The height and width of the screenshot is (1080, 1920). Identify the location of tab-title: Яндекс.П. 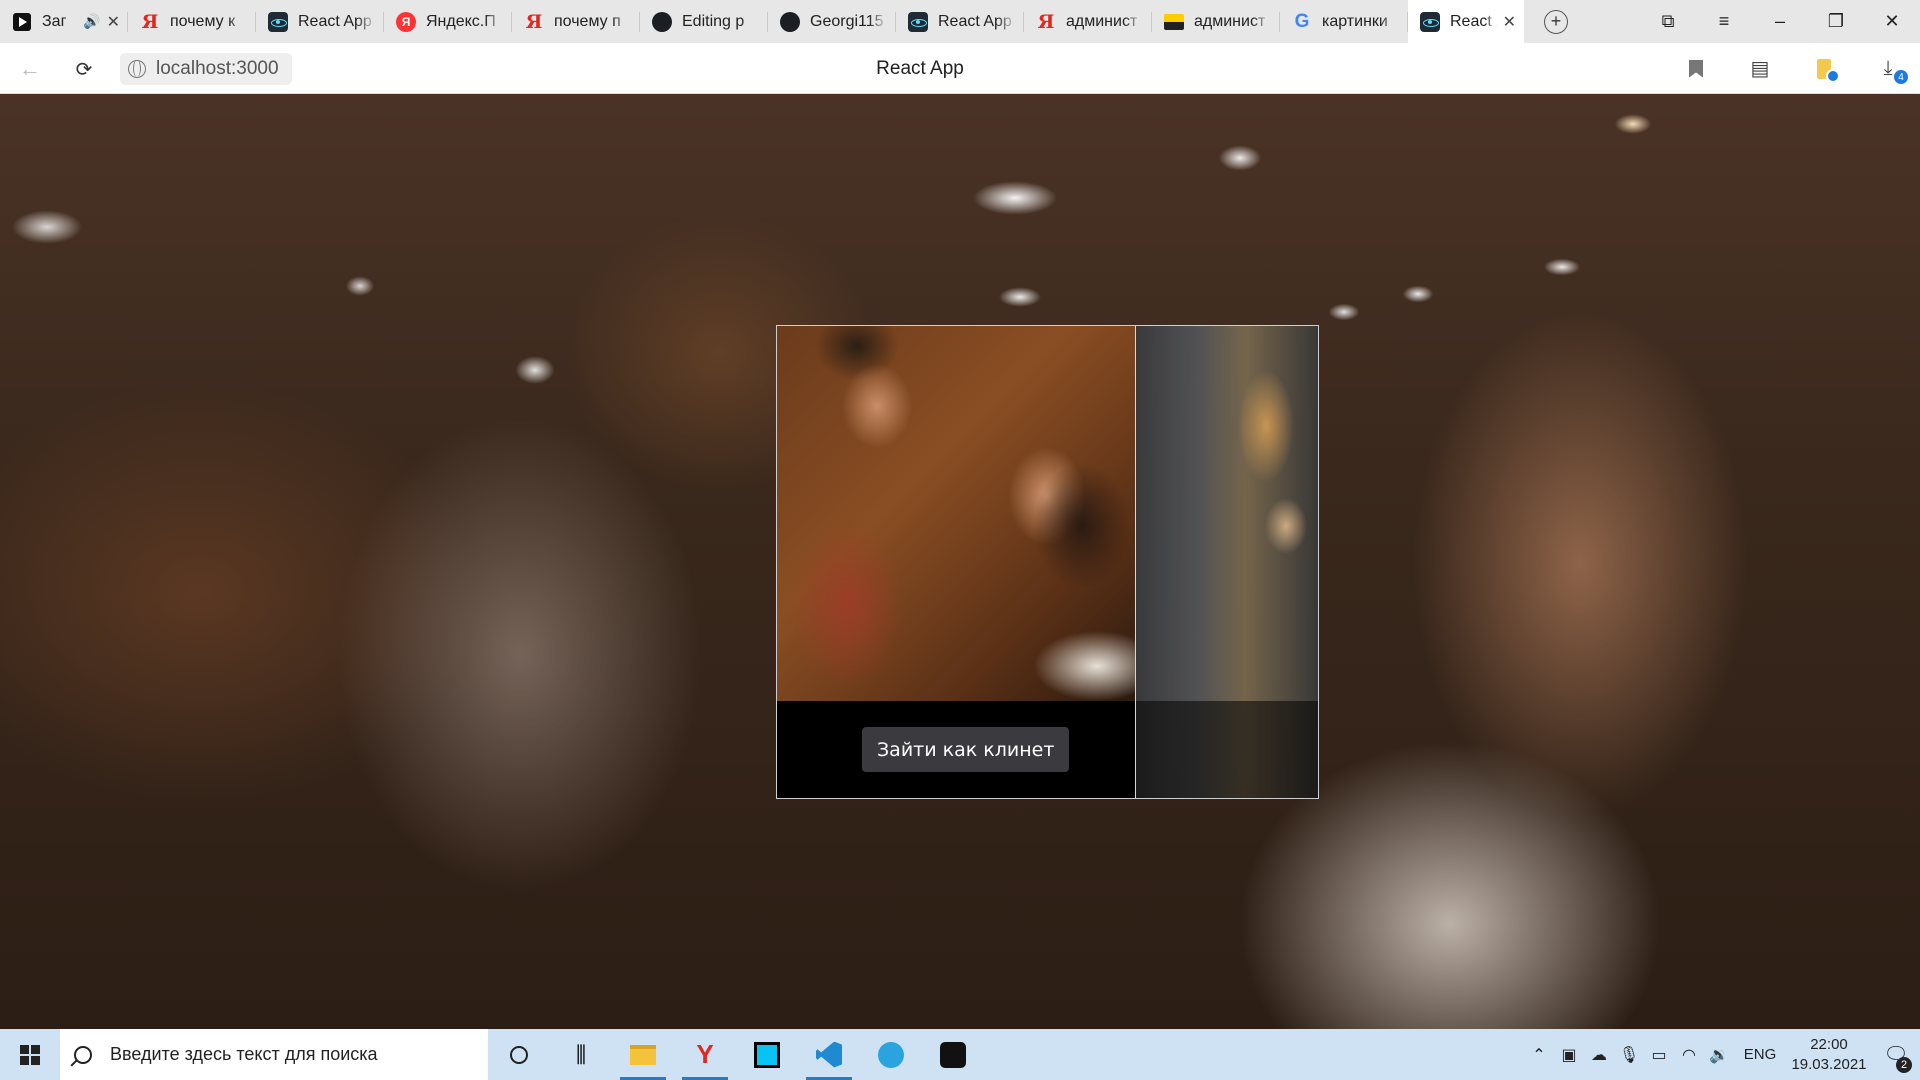
(461, 21).